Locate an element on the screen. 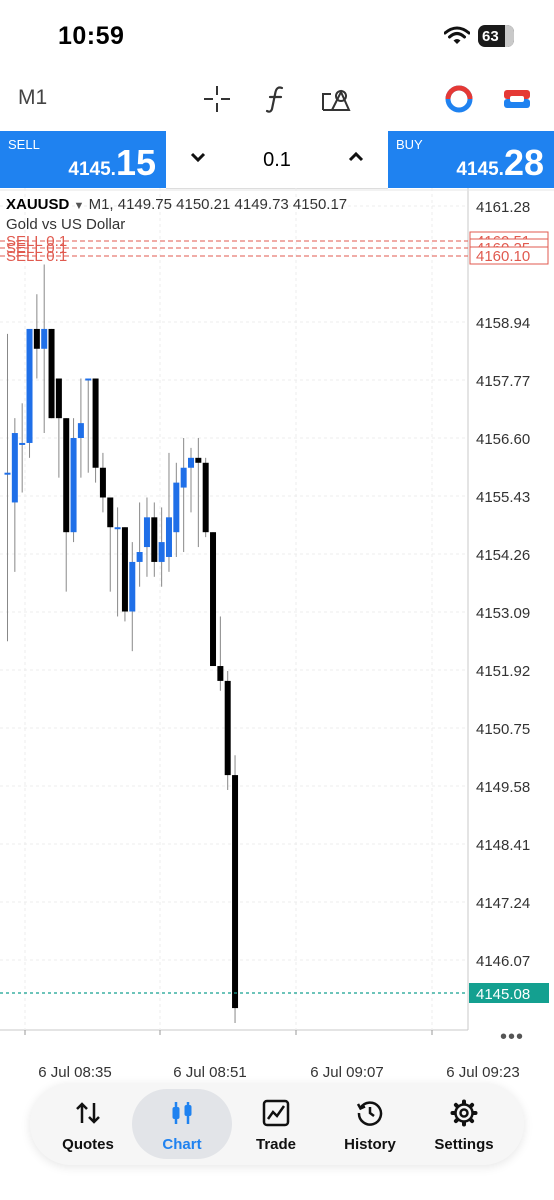 This screenshot has width=554, height=1200. buy-price-pips: 28 is located at coordinates (523, 162).